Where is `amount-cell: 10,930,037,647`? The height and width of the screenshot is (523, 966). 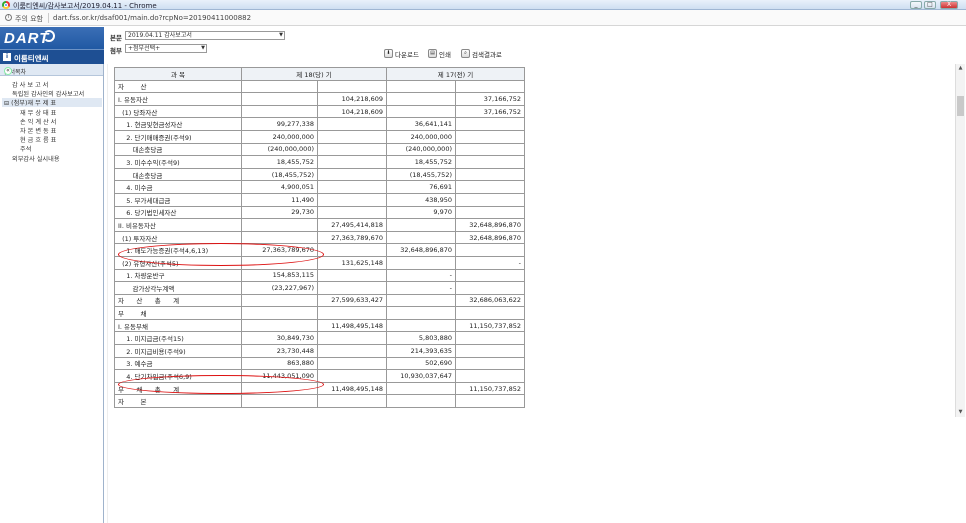
amount-cell: 10,930,037,647 is located at coordinates (421, 376).